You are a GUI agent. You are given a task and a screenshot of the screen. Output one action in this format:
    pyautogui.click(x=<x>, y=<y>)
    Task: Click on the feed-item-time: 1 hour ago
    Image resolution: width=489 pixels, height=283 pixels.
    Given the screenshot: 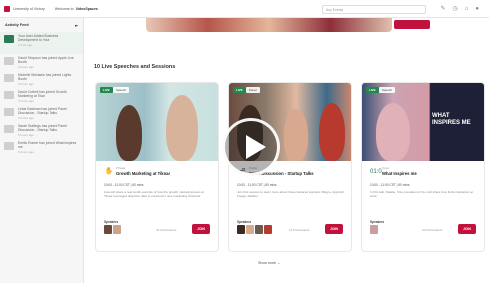 What is the action you would take?
    pyautogui.click(x=25, y=44)
    